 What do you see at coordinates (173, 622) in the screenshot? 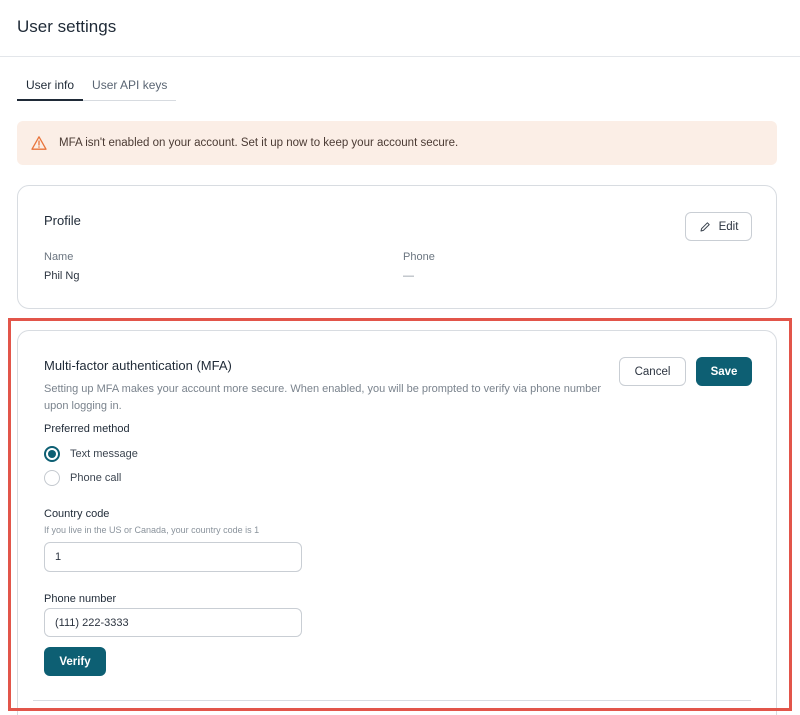
I see `phone-number-input: (111) 222-3333` at bounding box center [173, 622].